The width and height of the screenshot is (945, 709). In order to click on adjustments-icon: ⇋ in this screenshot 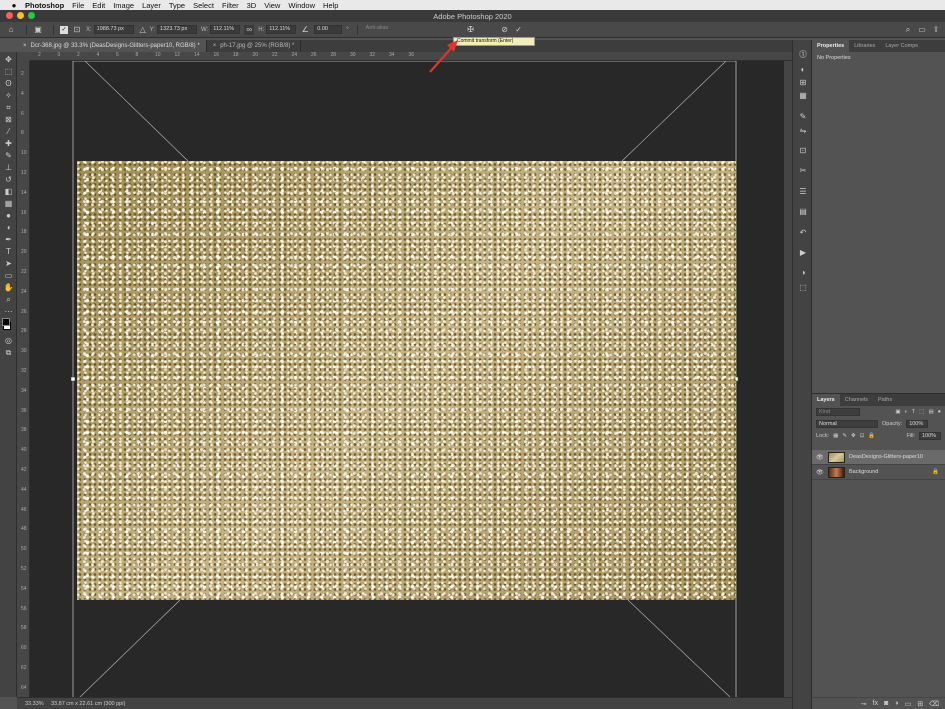, I will do `click(803, 130)`.